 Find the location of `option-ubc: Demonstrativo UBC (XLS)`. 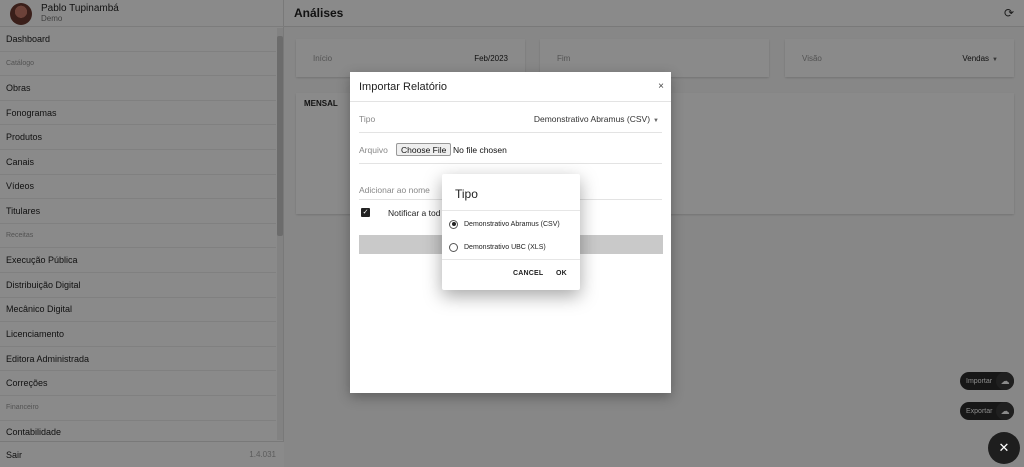

option-ubc: Demonstrativo UBC (XLS) is located at coordinates (497, 247).